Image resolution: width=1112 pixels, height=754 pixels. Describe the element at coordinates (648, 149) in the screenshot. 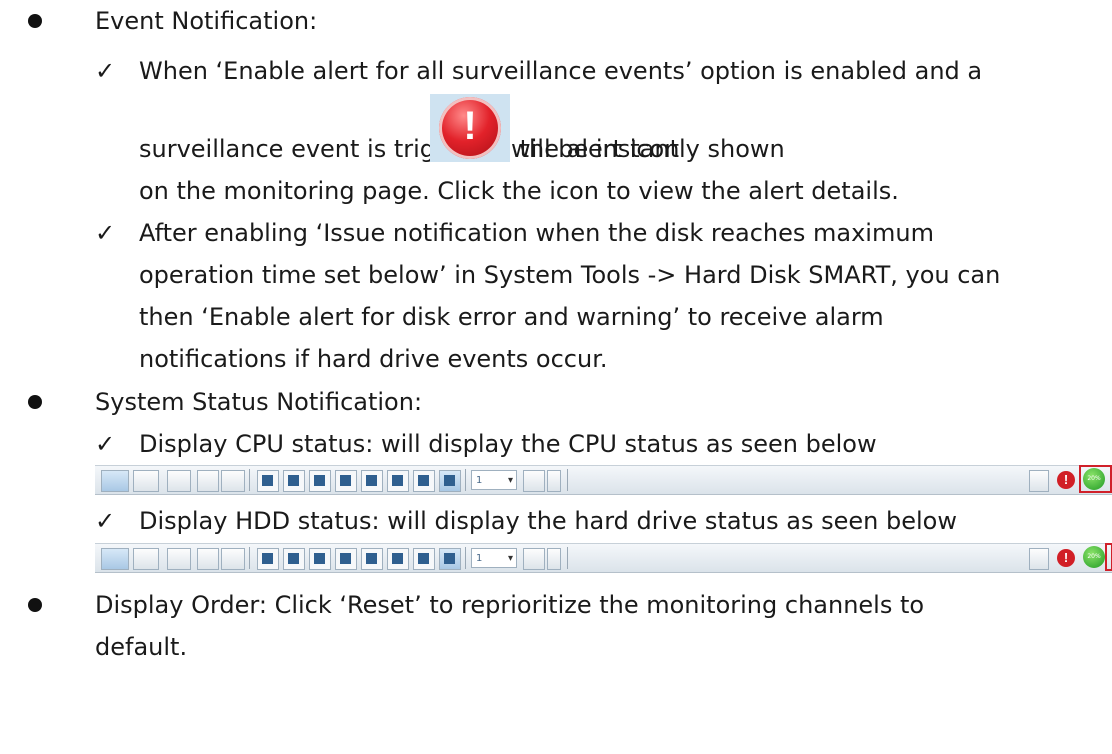

I see `event-item-1-line-2b: will be instantly shown` at that location.